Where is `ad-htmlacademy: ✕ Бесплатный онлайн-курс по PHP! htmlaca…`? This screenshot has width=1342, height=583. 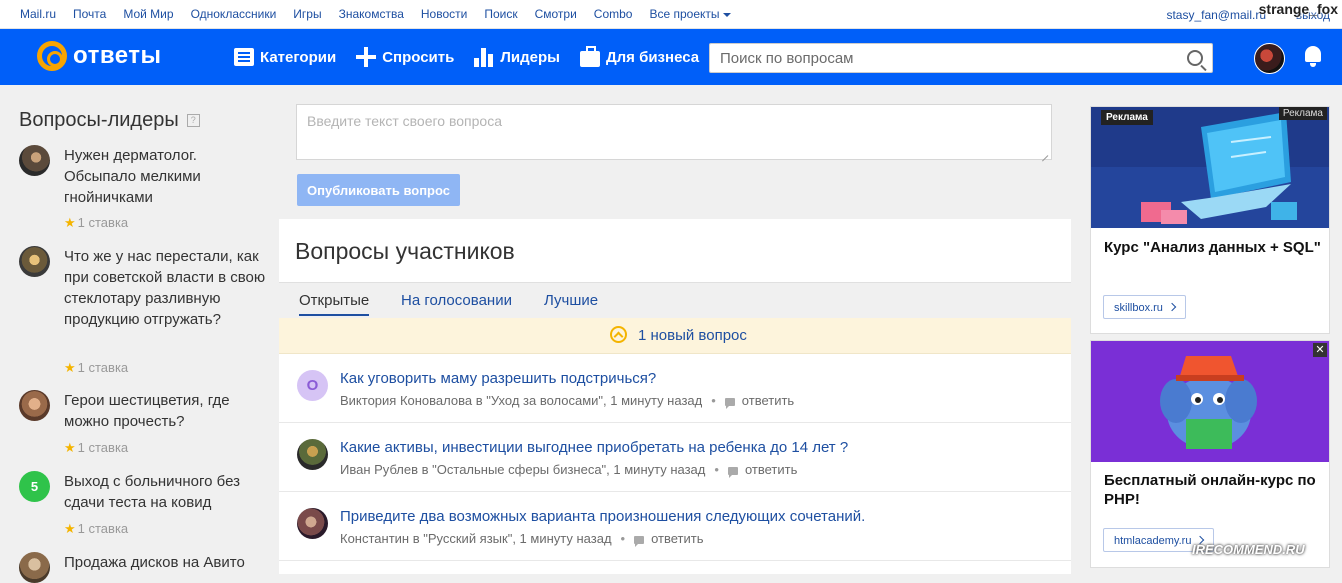
ad-htmlacademy: ✕ Бесплатный онлайн-курс по PHP! htmlaca… is located at coordinates (1210, 454).